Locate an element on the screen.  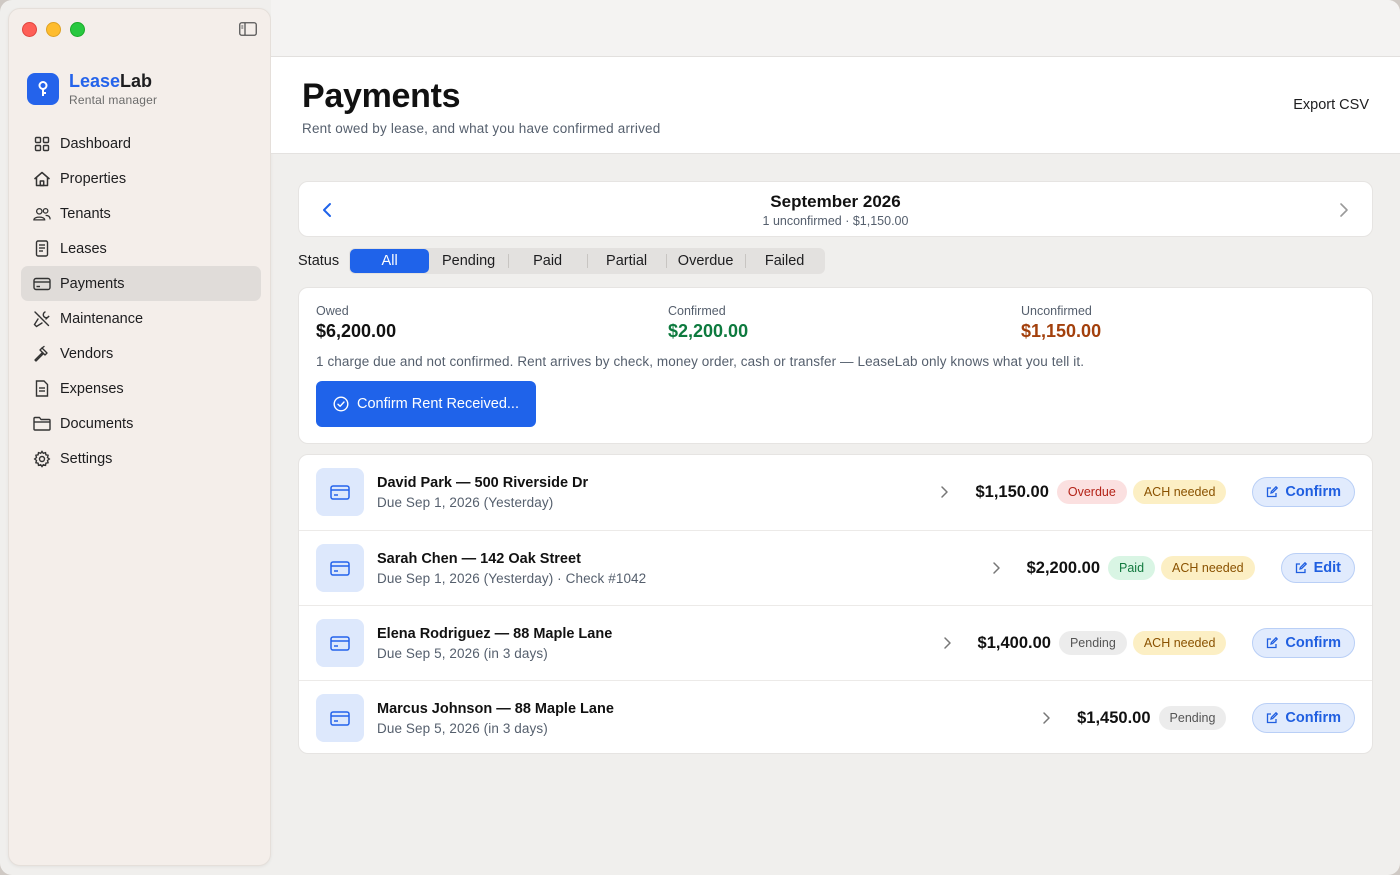
sidebar-item-label: Payments is located at coordinates (92, 283).